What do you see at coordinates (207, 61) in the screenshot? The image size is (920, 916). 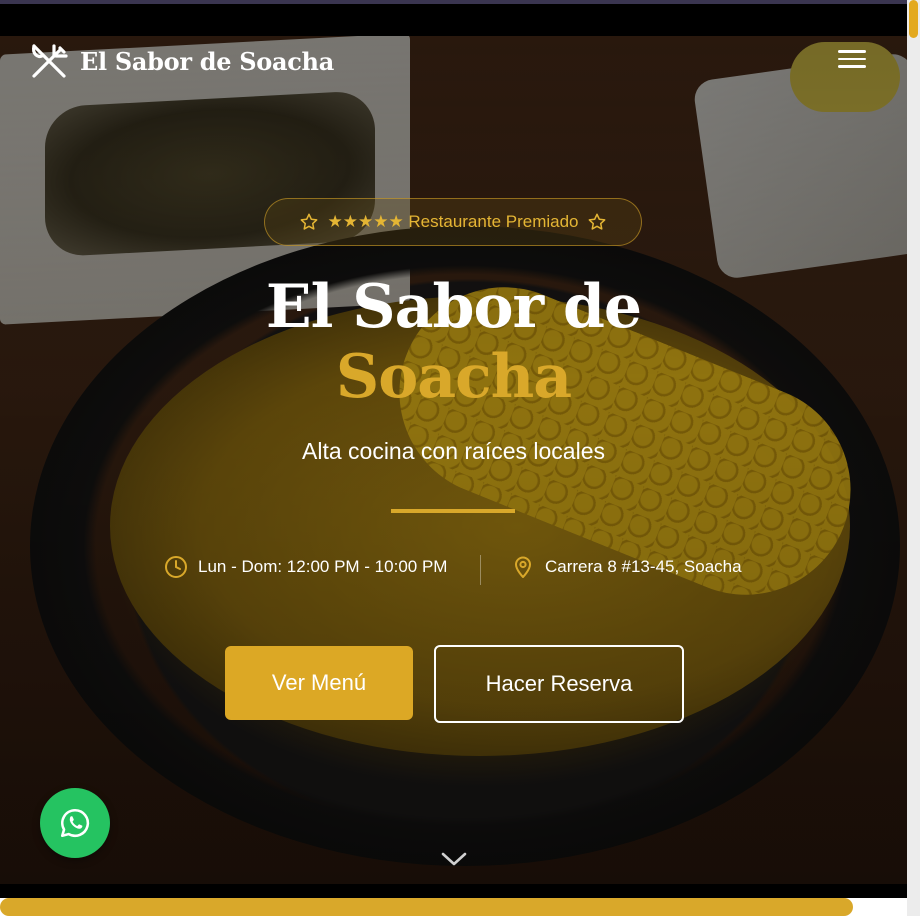 I see `brand-name: El Sabor de Soacha` at bounding box center [207, 61].